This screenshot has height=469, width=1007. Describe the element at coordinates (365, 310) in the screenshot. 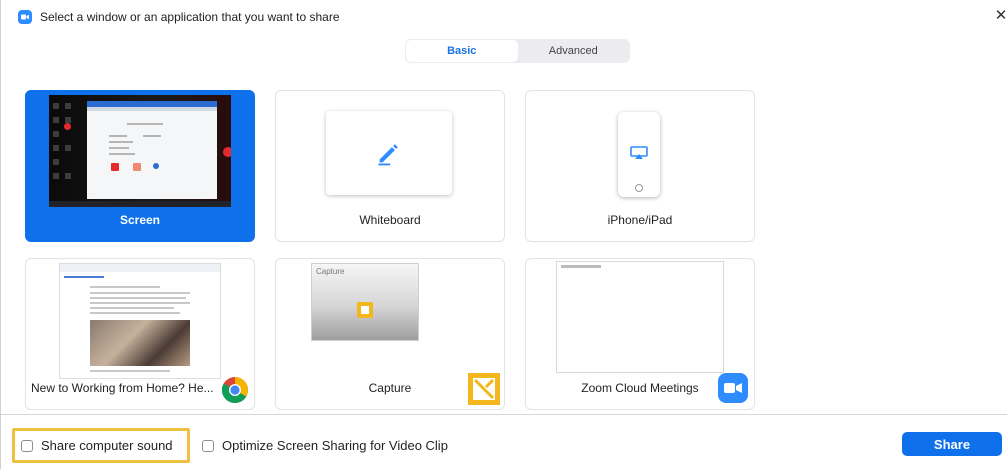

I see `capture-mini-icon` at that location.